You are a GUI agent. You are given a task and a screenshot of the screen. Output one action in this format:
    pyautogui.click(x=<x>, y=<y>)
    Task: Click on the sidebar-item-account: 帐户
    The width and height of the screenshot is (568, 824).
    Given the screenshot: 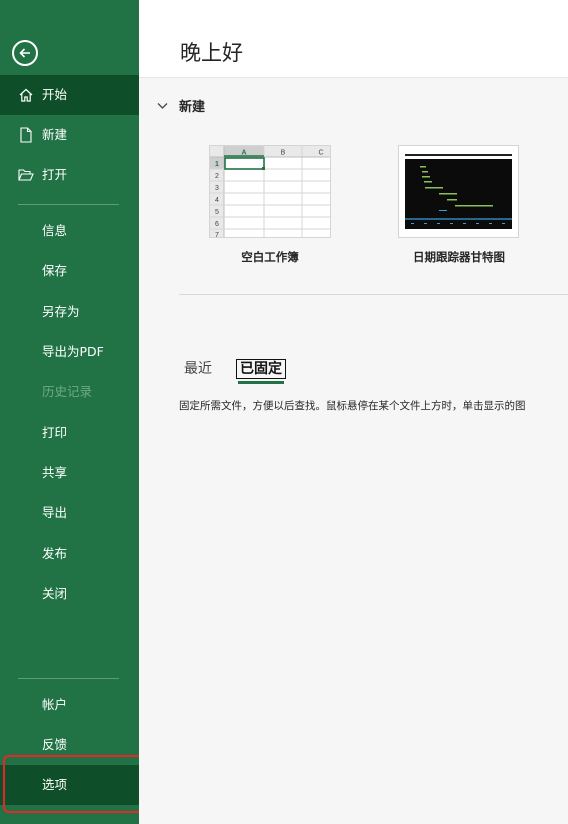 What is the action you would take?
    pyautogui.click(x=69, y=705)
    